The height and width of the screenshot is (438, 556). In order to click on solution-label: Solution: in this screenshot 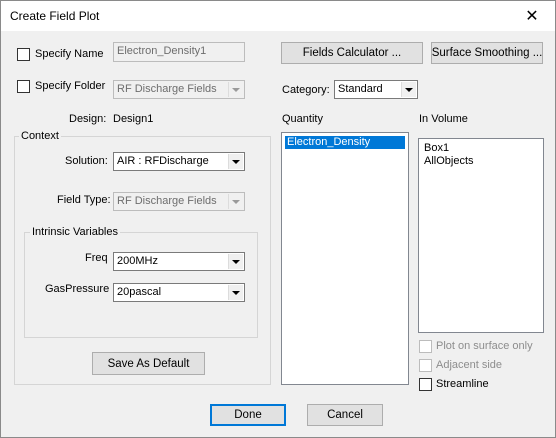, I will do `click(86, 161)`.